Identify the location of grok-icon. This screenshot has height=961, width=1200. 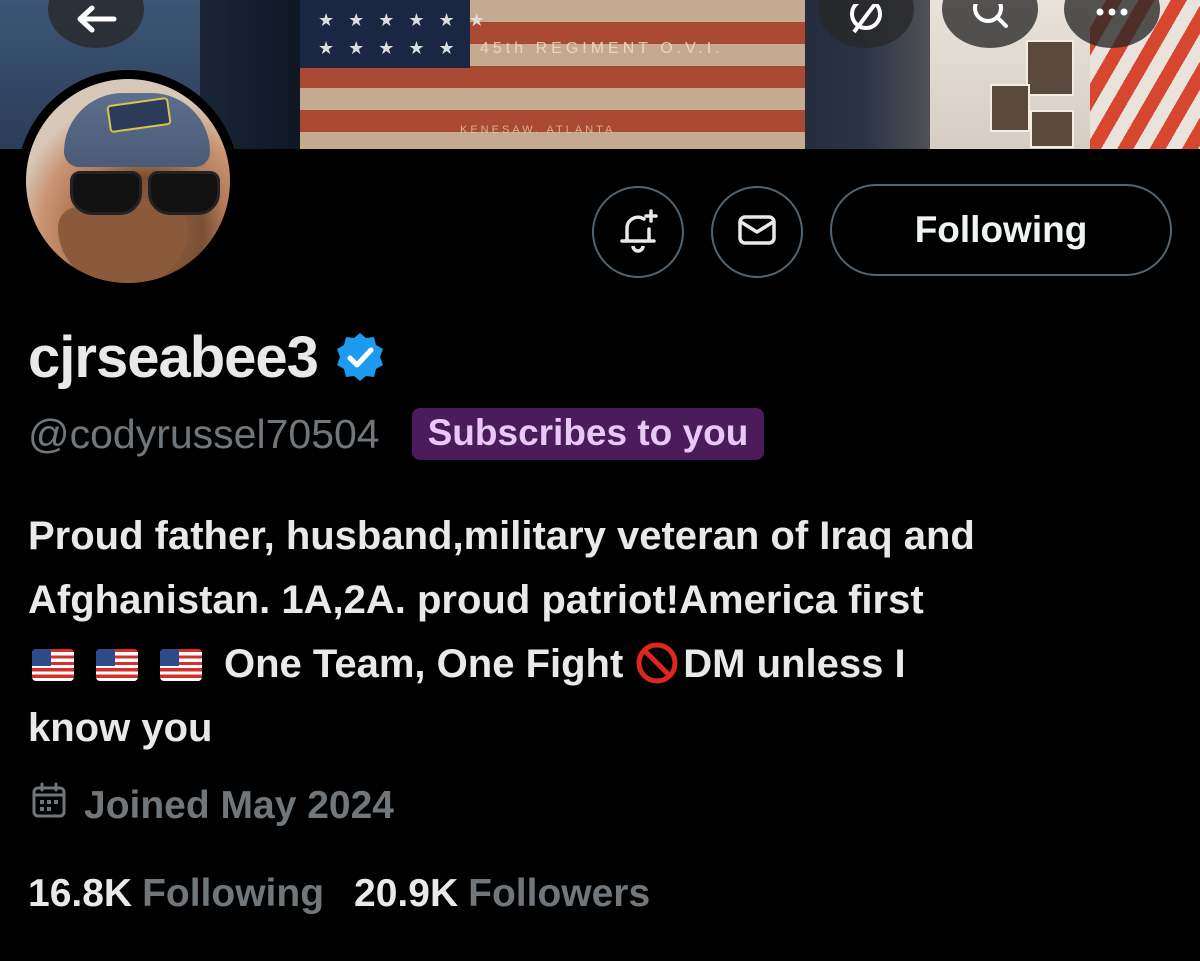
(866, 19).